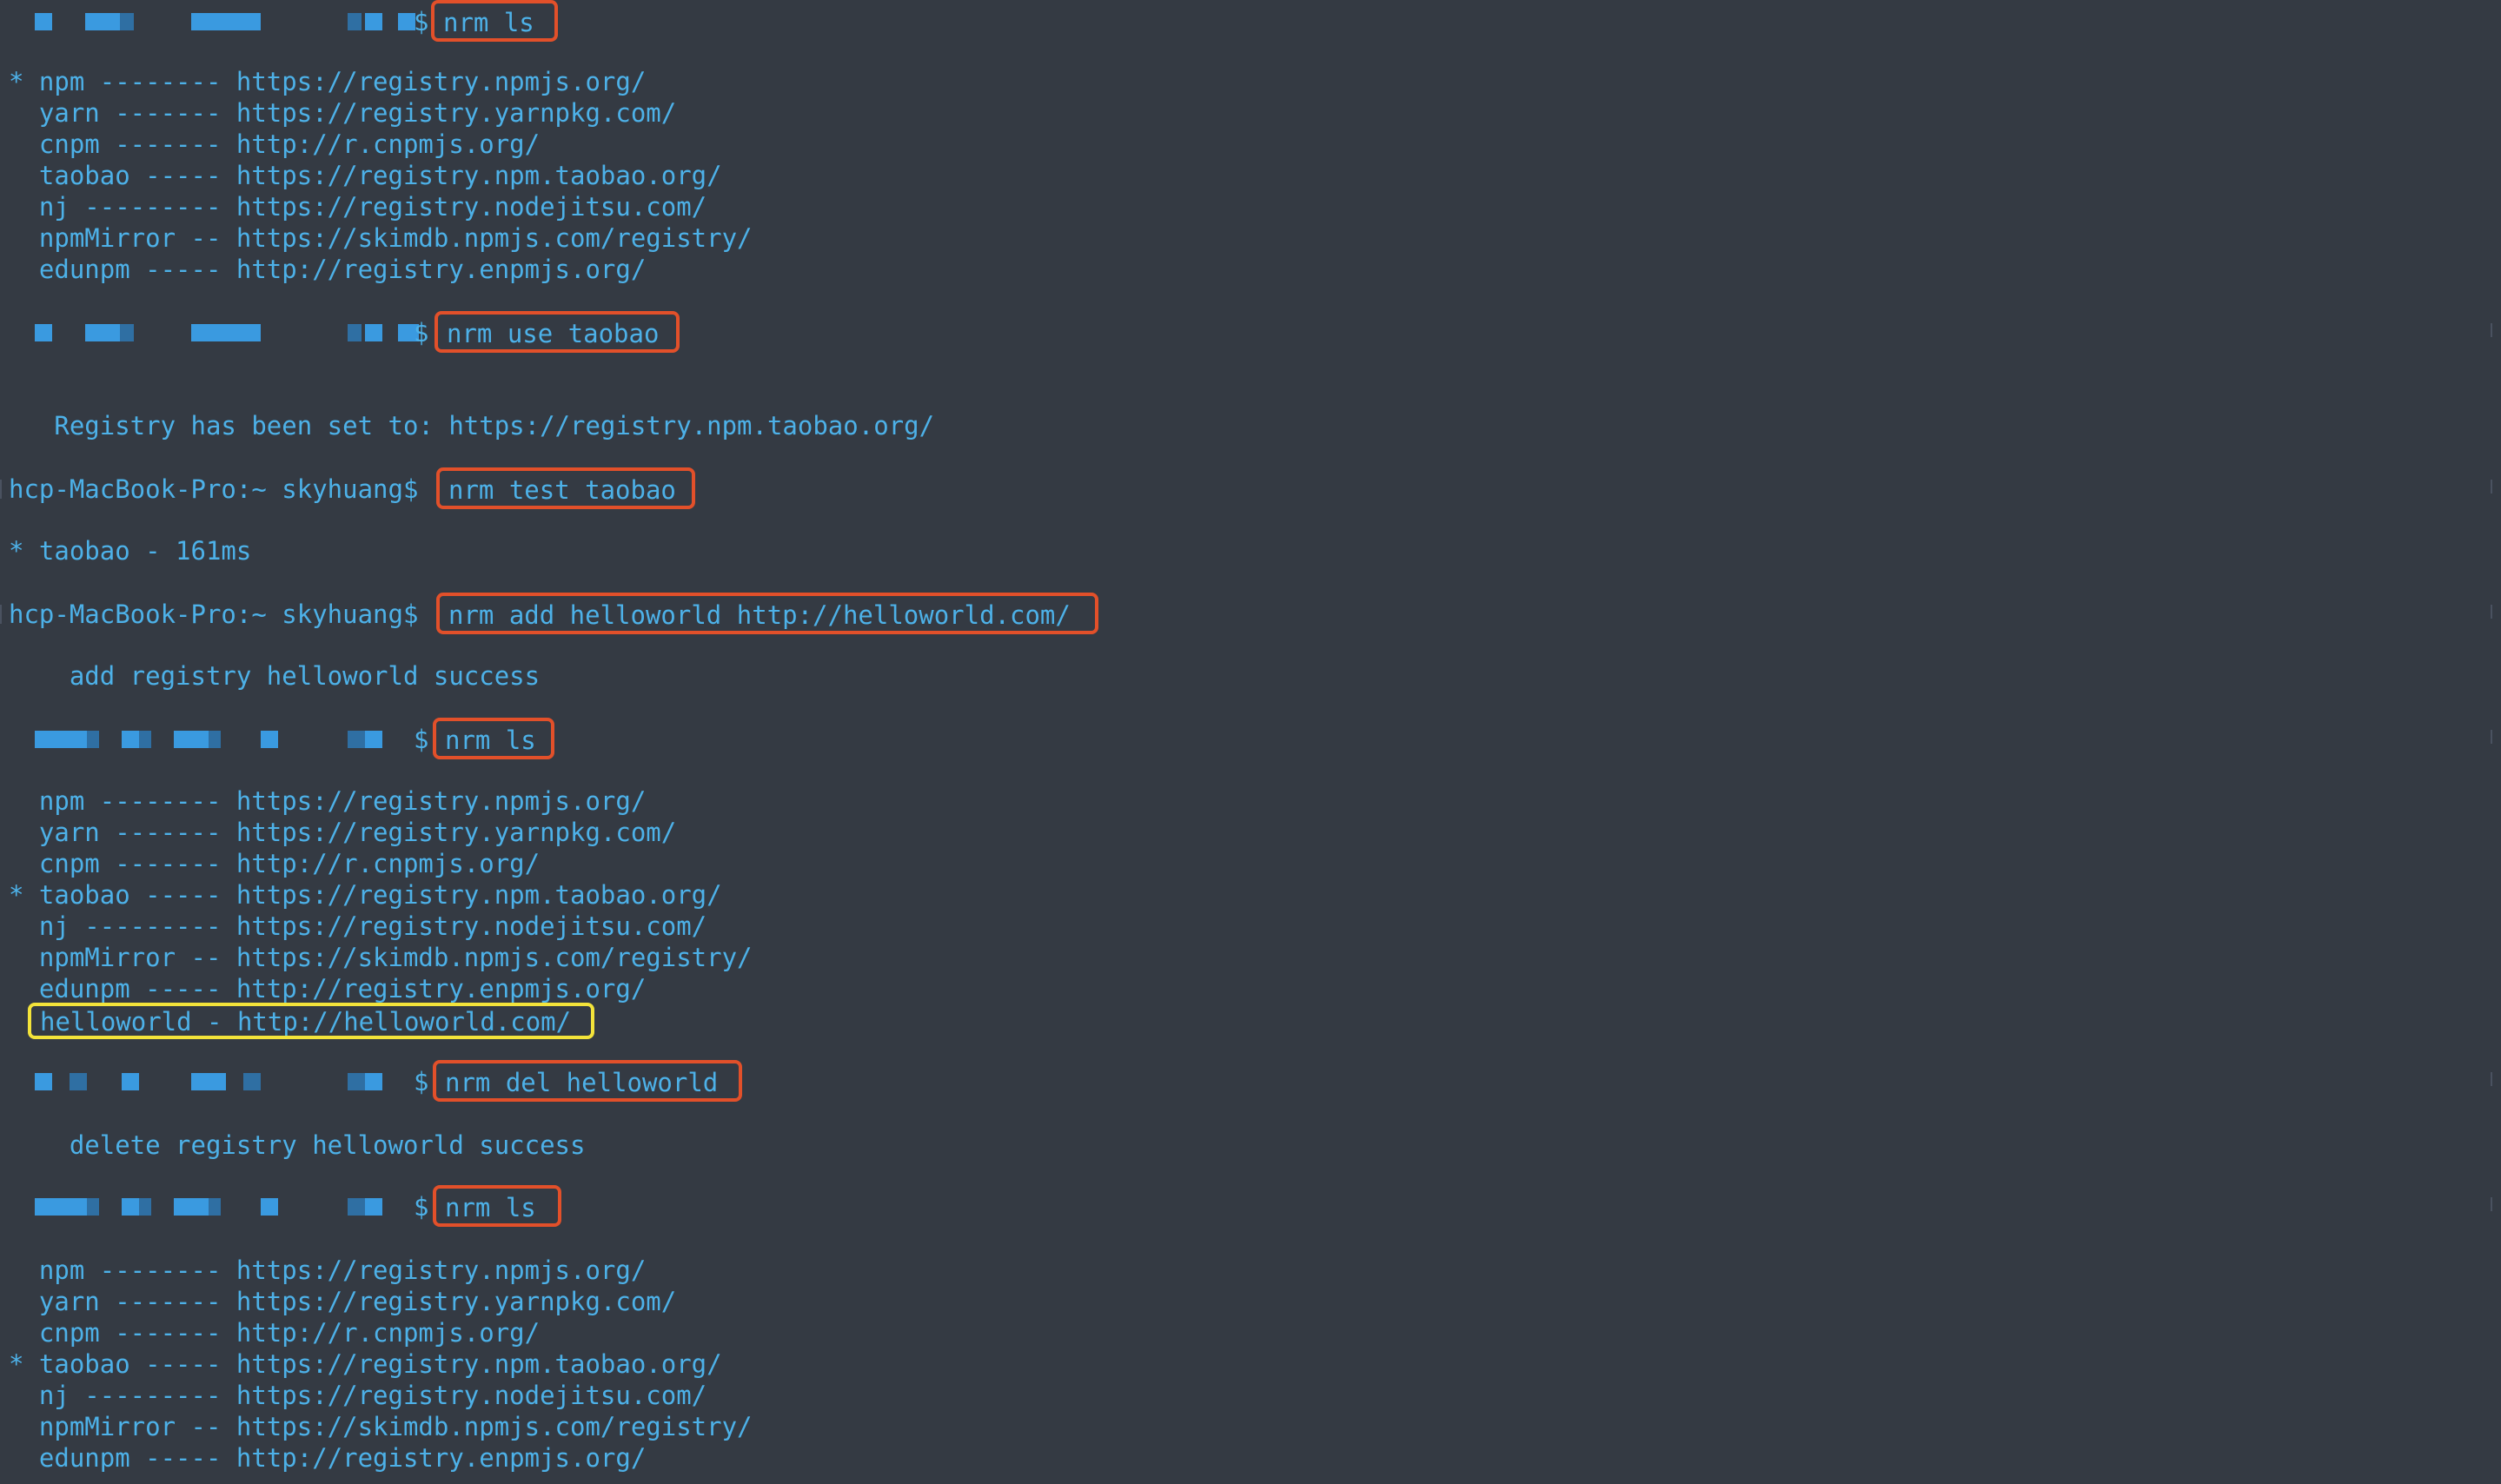 This screenshot has height=1484, width=2501. Describe the element at coordinates (297, 1145) in the screenshot. I see `output-line: delete registry helloworld success` at that location.